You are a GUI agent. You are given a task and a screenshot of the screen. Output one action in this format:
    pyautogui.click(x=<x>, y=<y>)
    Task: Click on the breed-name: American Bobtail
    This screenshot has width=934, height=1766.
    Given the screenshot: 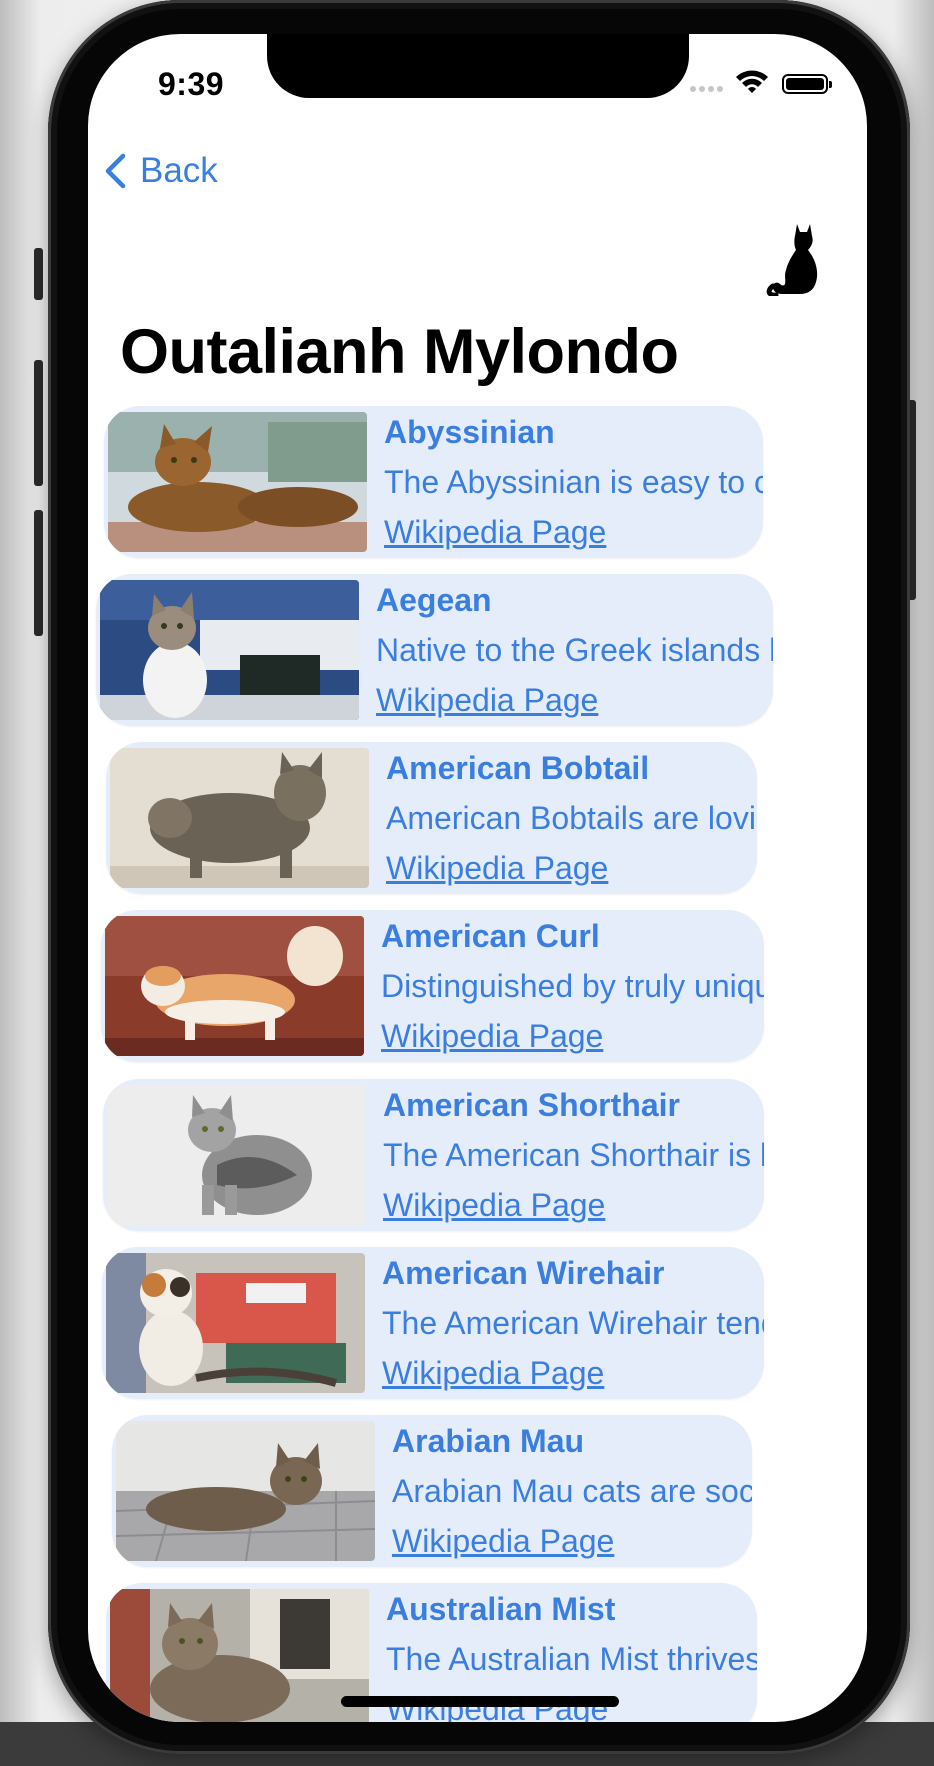 What is the action you would take?
    pyautogui.click(x=518, y=768)
    